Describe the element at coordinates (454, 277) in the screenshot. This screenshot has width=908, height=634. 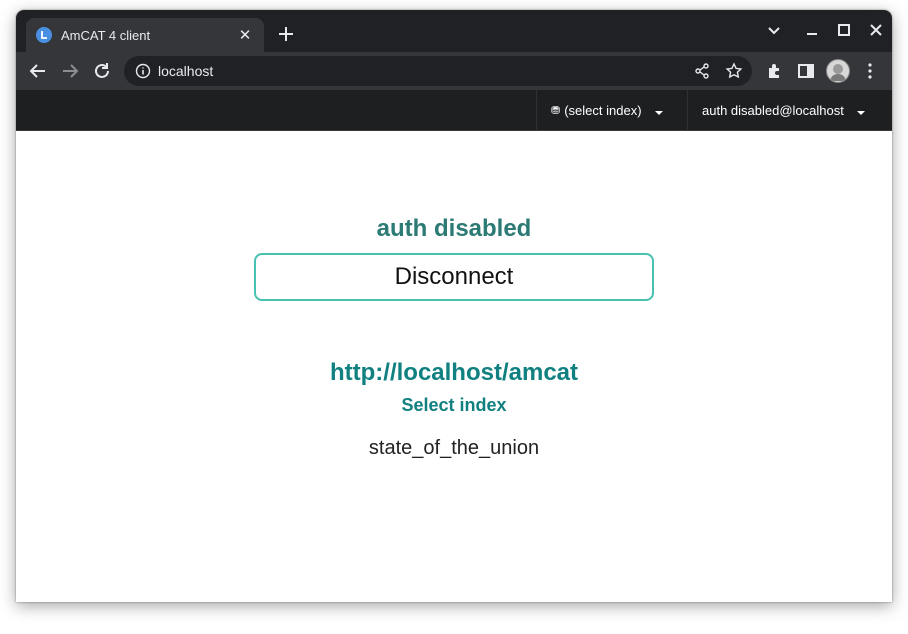
I see `disconnect-button: Disconnect` at that location.